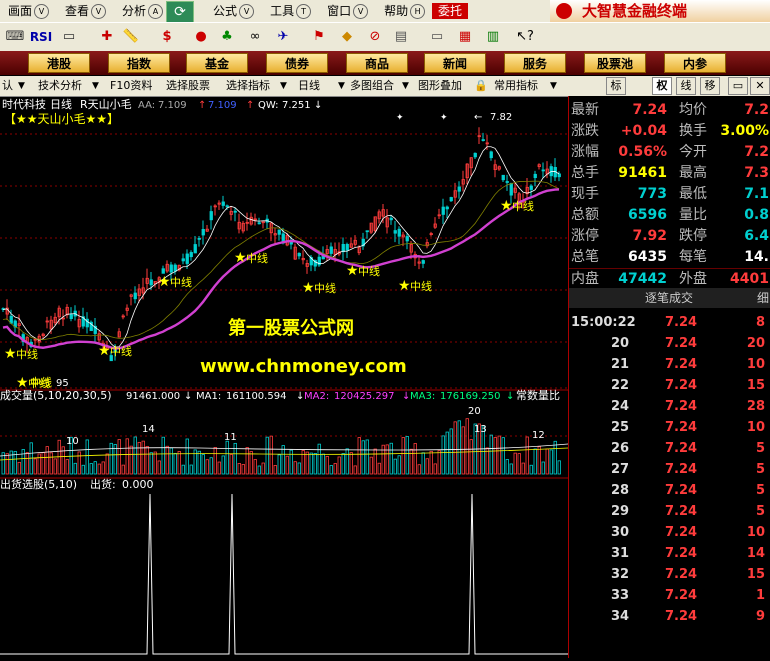 This screenshot has width=770, height=661. Describe the element at coordinates (670, 194) in the screenshot. I see `quote-row: 现手 773 最低 7.1` at that location.